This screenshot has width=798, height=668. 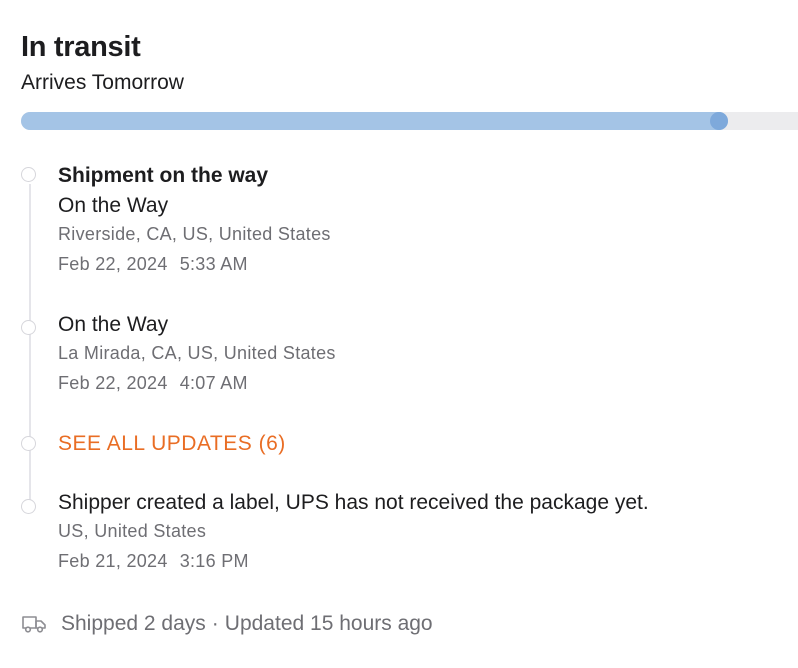 What do you see at coordinates (213, 264) in the screenshot?
I see `event-time: 5:33 AM` at bounding box center [213, 264].